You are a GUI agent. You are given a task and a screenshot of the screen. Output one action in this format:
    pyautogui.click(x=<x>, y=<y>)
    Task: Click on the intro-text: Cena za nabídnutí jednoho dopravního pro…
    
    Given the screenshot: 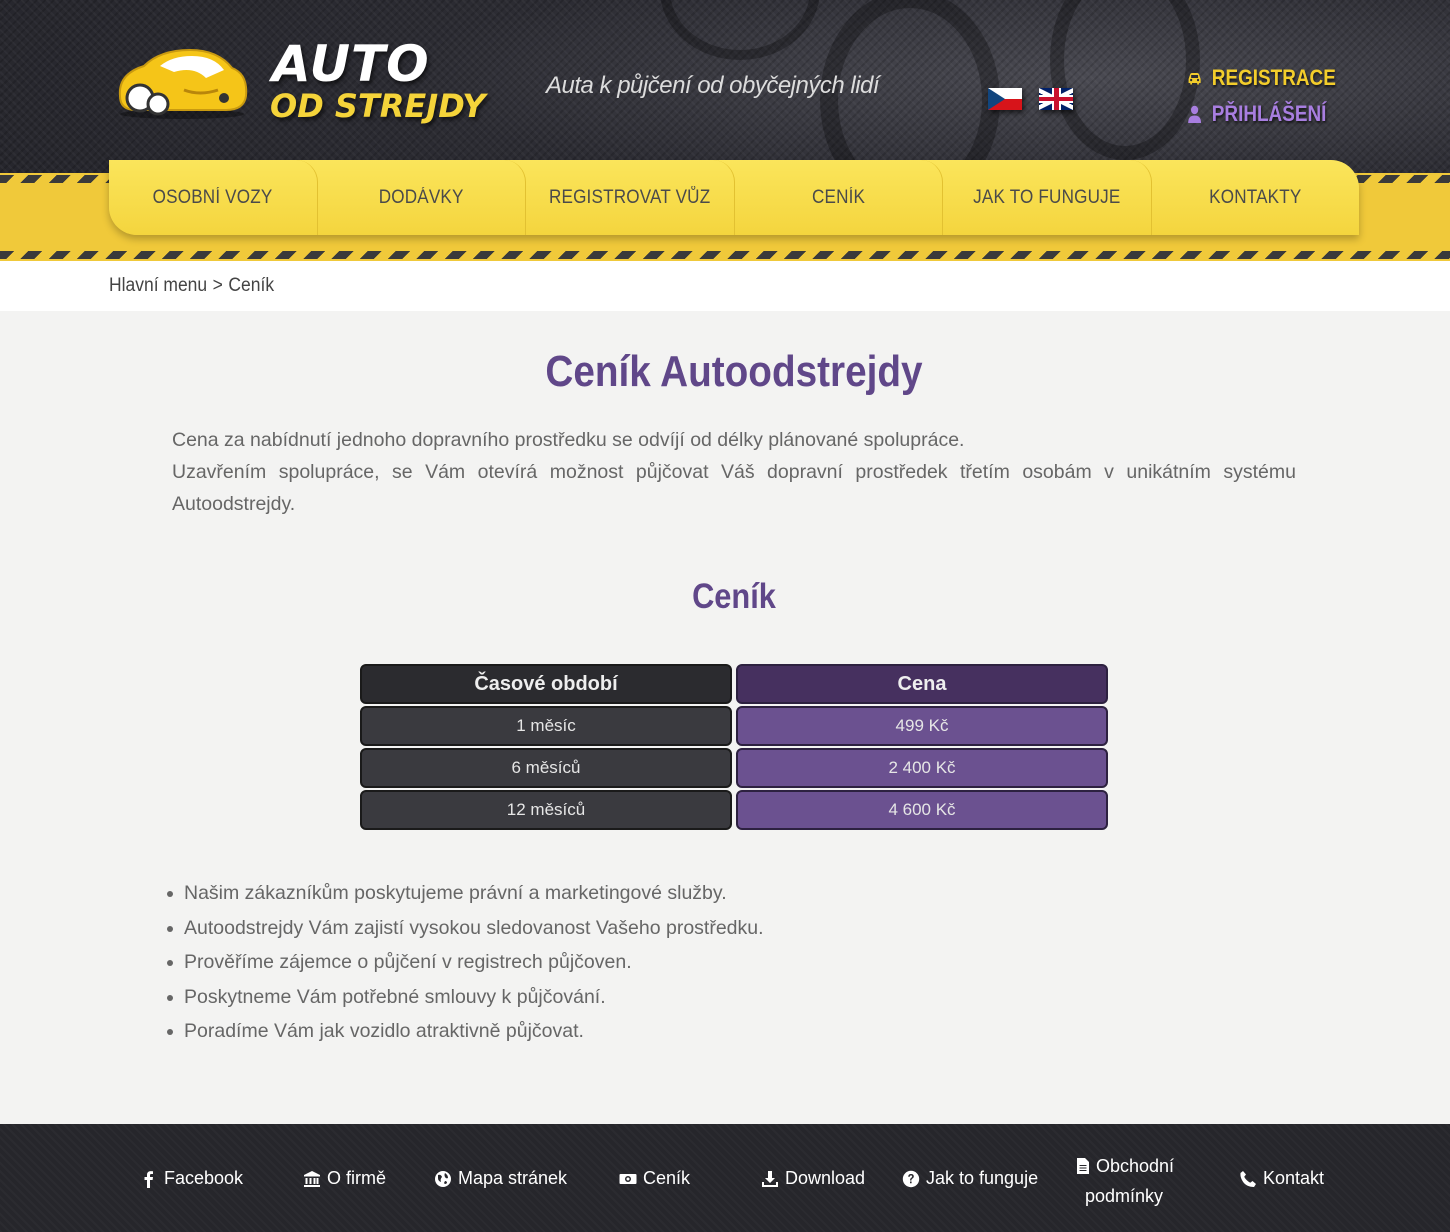 What is the action you would take?
    pyautogui.click(x=734, y=472)
    